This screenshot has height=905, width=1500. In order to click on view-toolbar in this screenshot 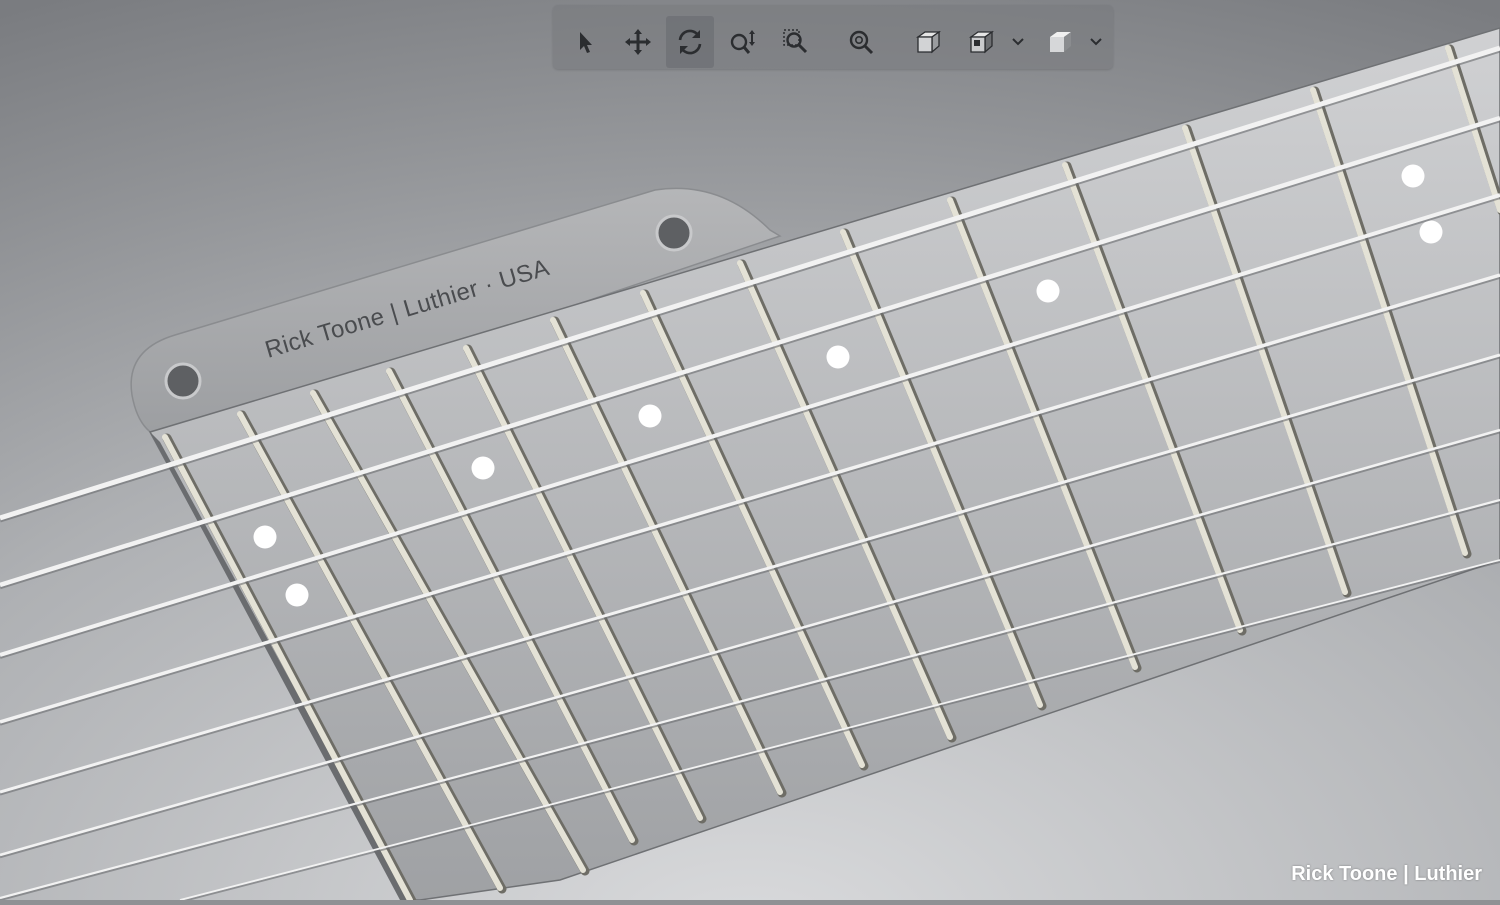, I will do `click(833, 37)`.